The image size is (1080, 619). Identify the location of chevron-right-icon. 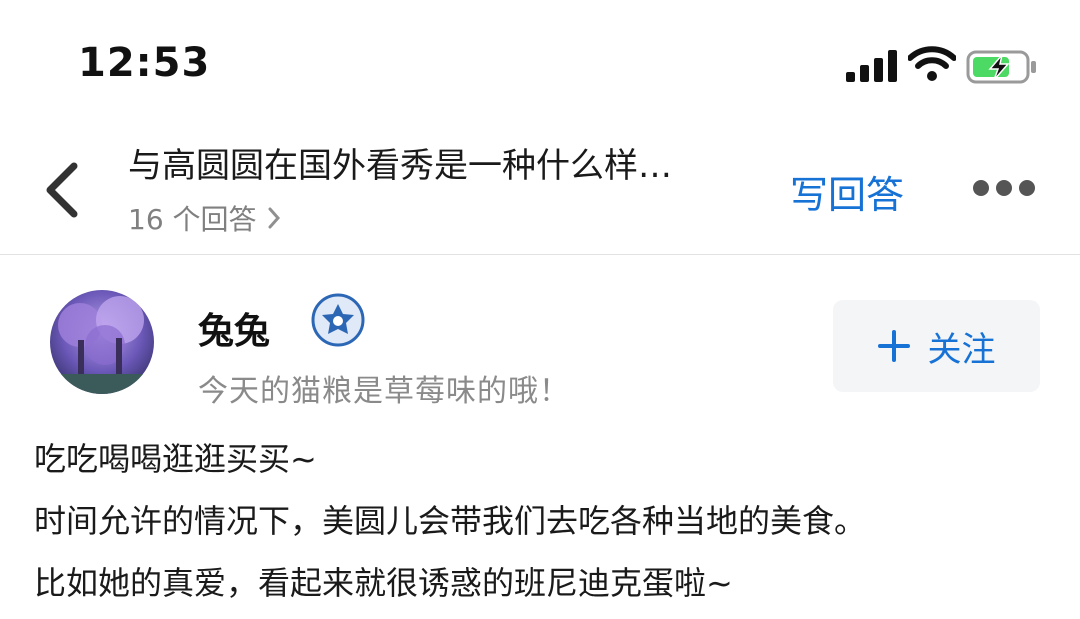
(274, 218).